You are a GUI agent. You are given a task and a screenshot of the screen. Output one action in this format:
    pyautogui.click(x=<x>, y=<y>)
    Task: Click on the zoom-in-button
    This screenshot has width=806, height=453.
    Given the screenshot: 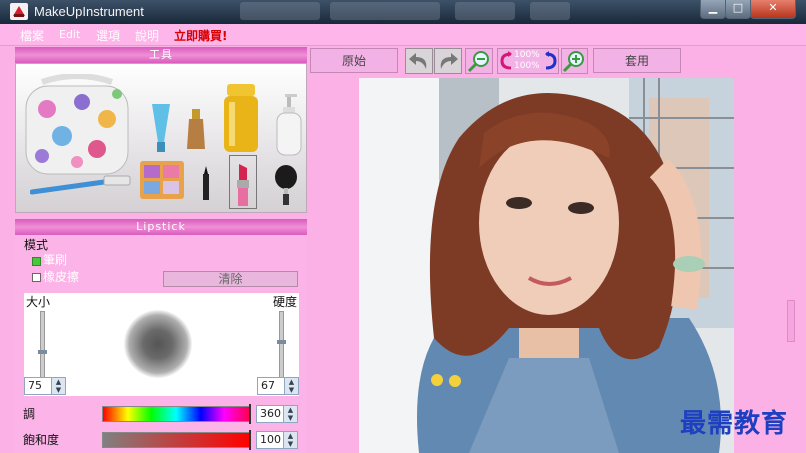 What is the action you would take?
    pyautogui.click(x=574, y=61)
    